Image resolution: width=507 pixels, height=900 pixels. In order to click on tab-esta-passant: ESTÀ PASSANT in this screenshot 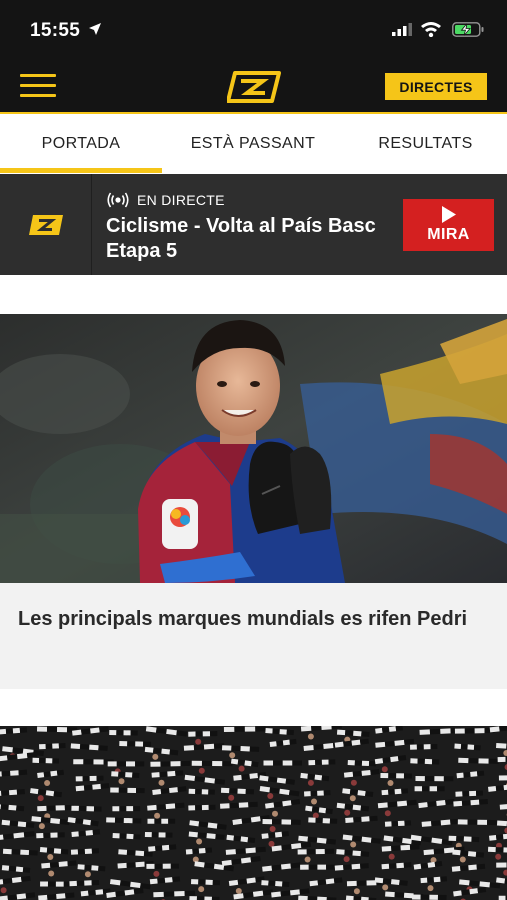, I will do `click(253, 144)`.